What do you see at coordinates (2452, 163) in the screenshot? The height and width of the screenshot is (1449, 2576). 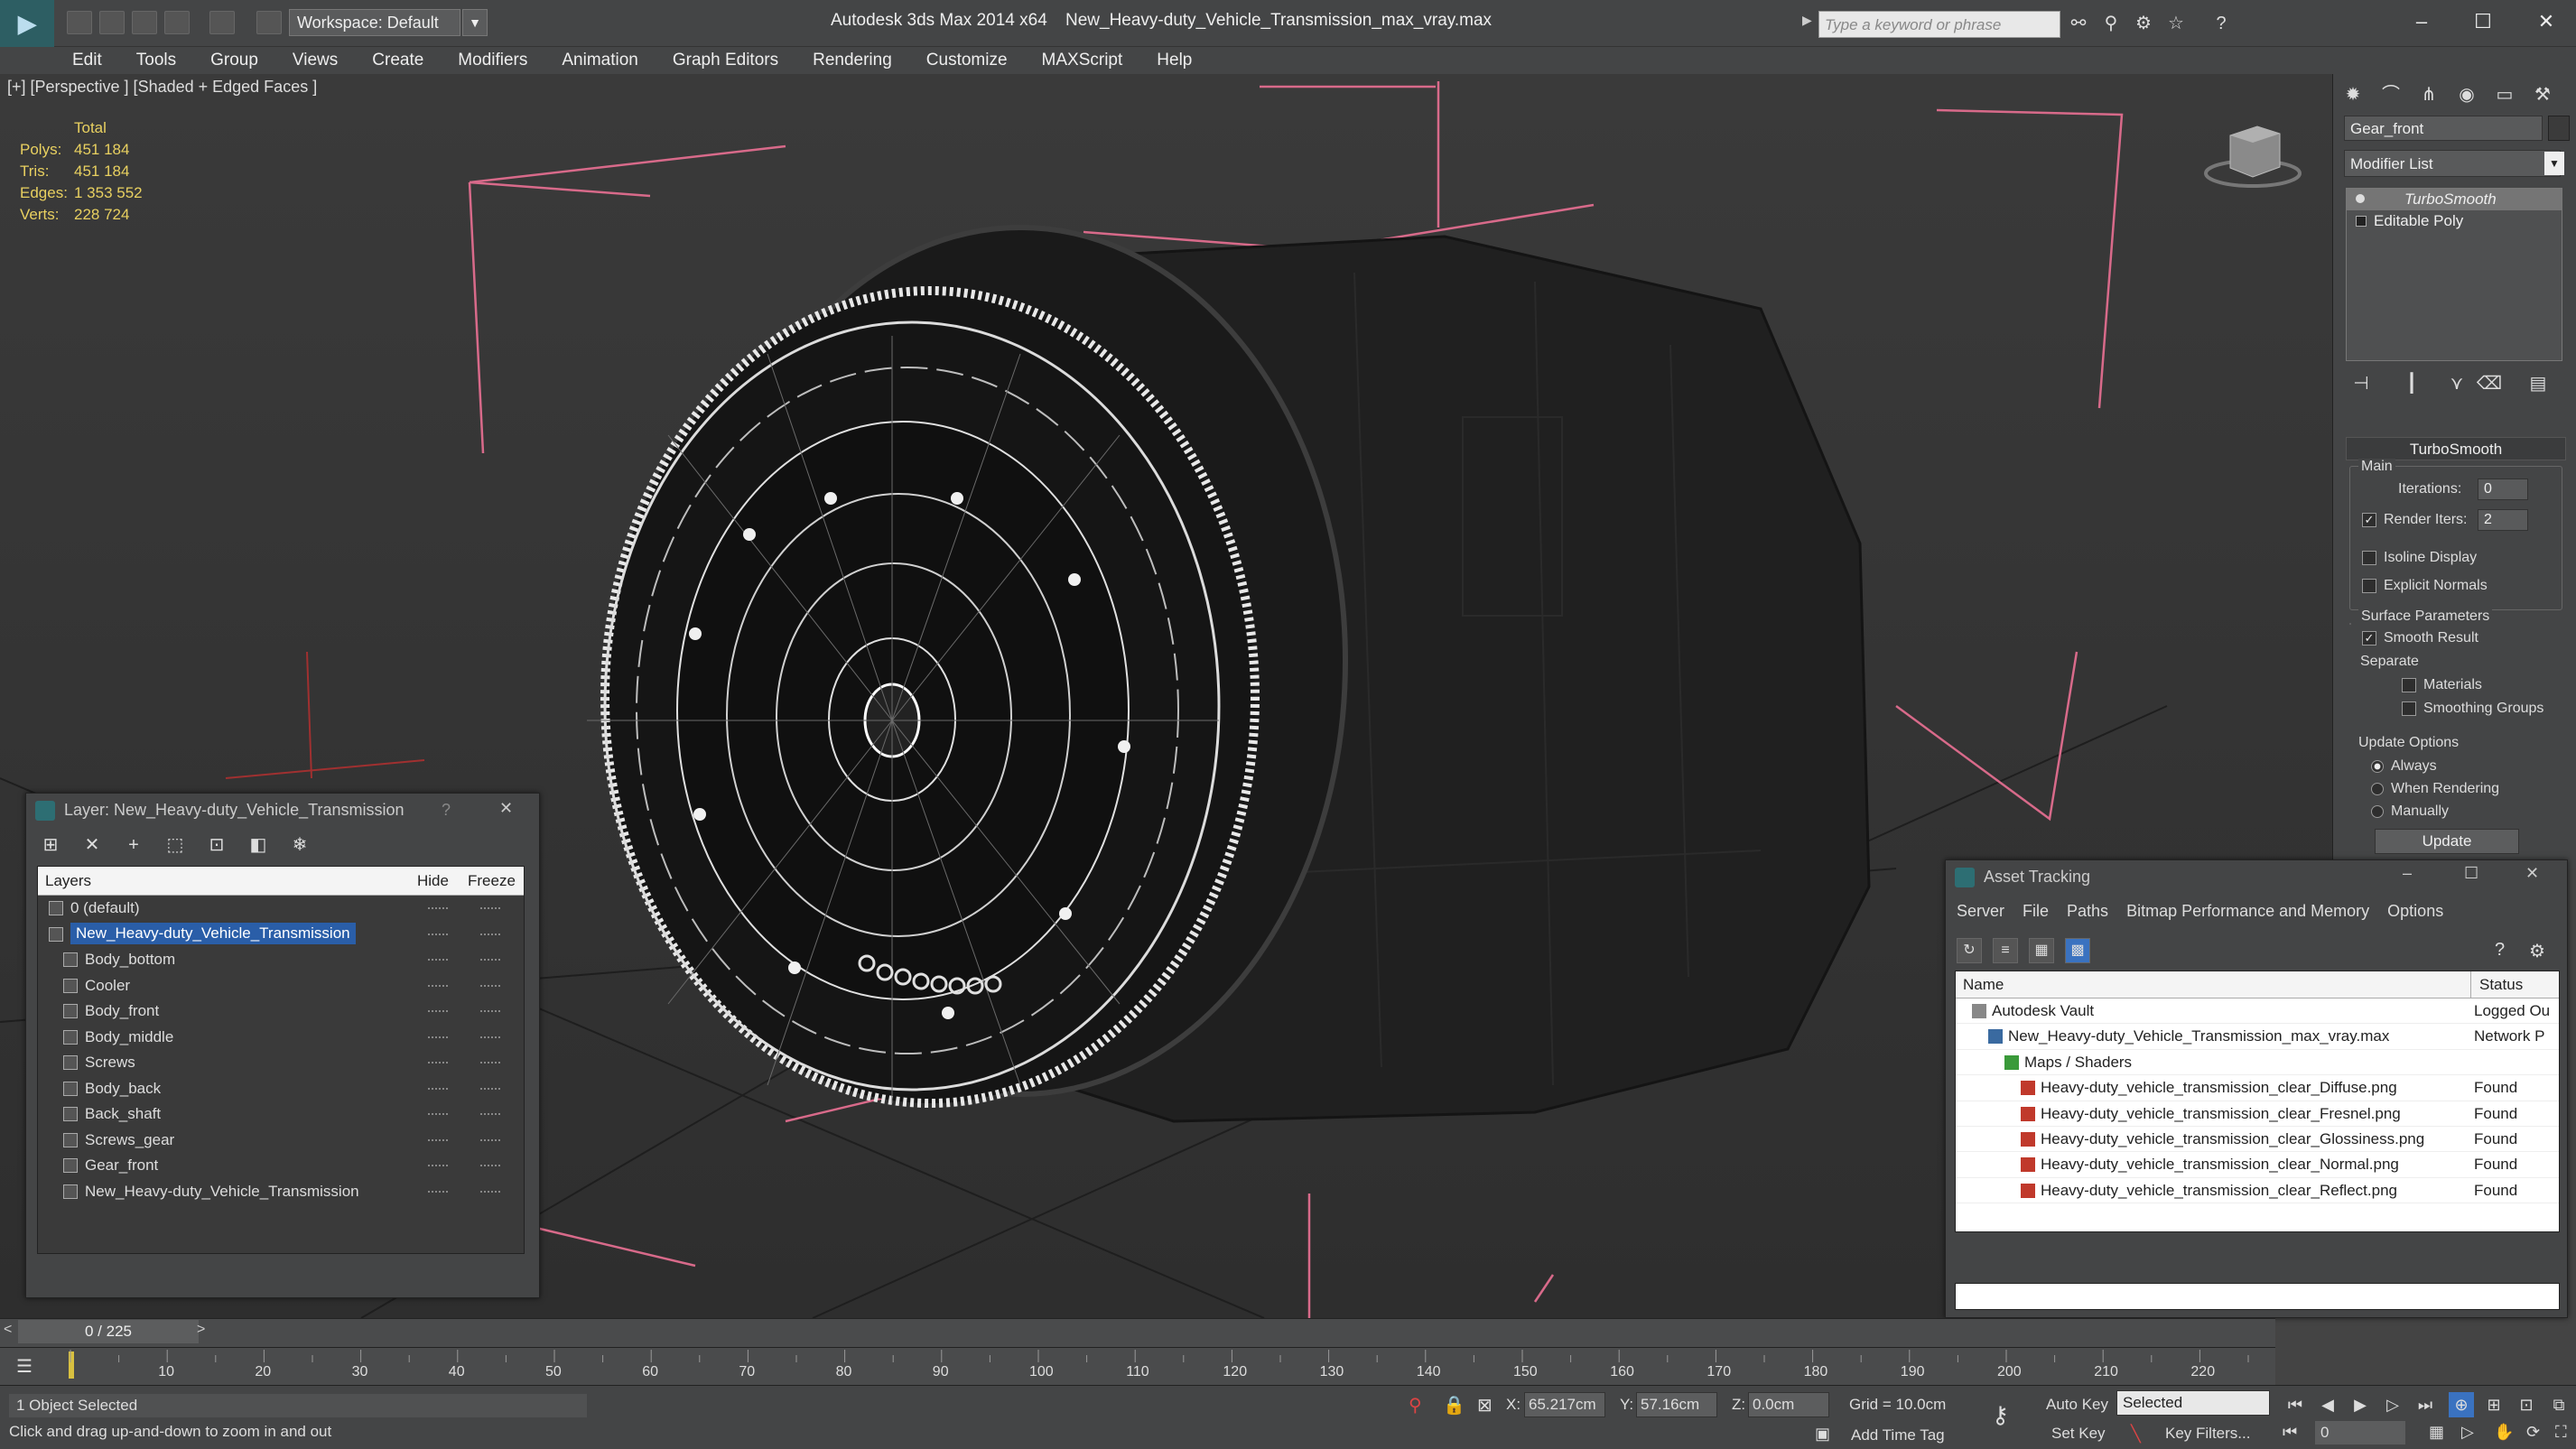 I see `modifier-list-dropdown: Modifier List` at bounding box center [2452, 163].